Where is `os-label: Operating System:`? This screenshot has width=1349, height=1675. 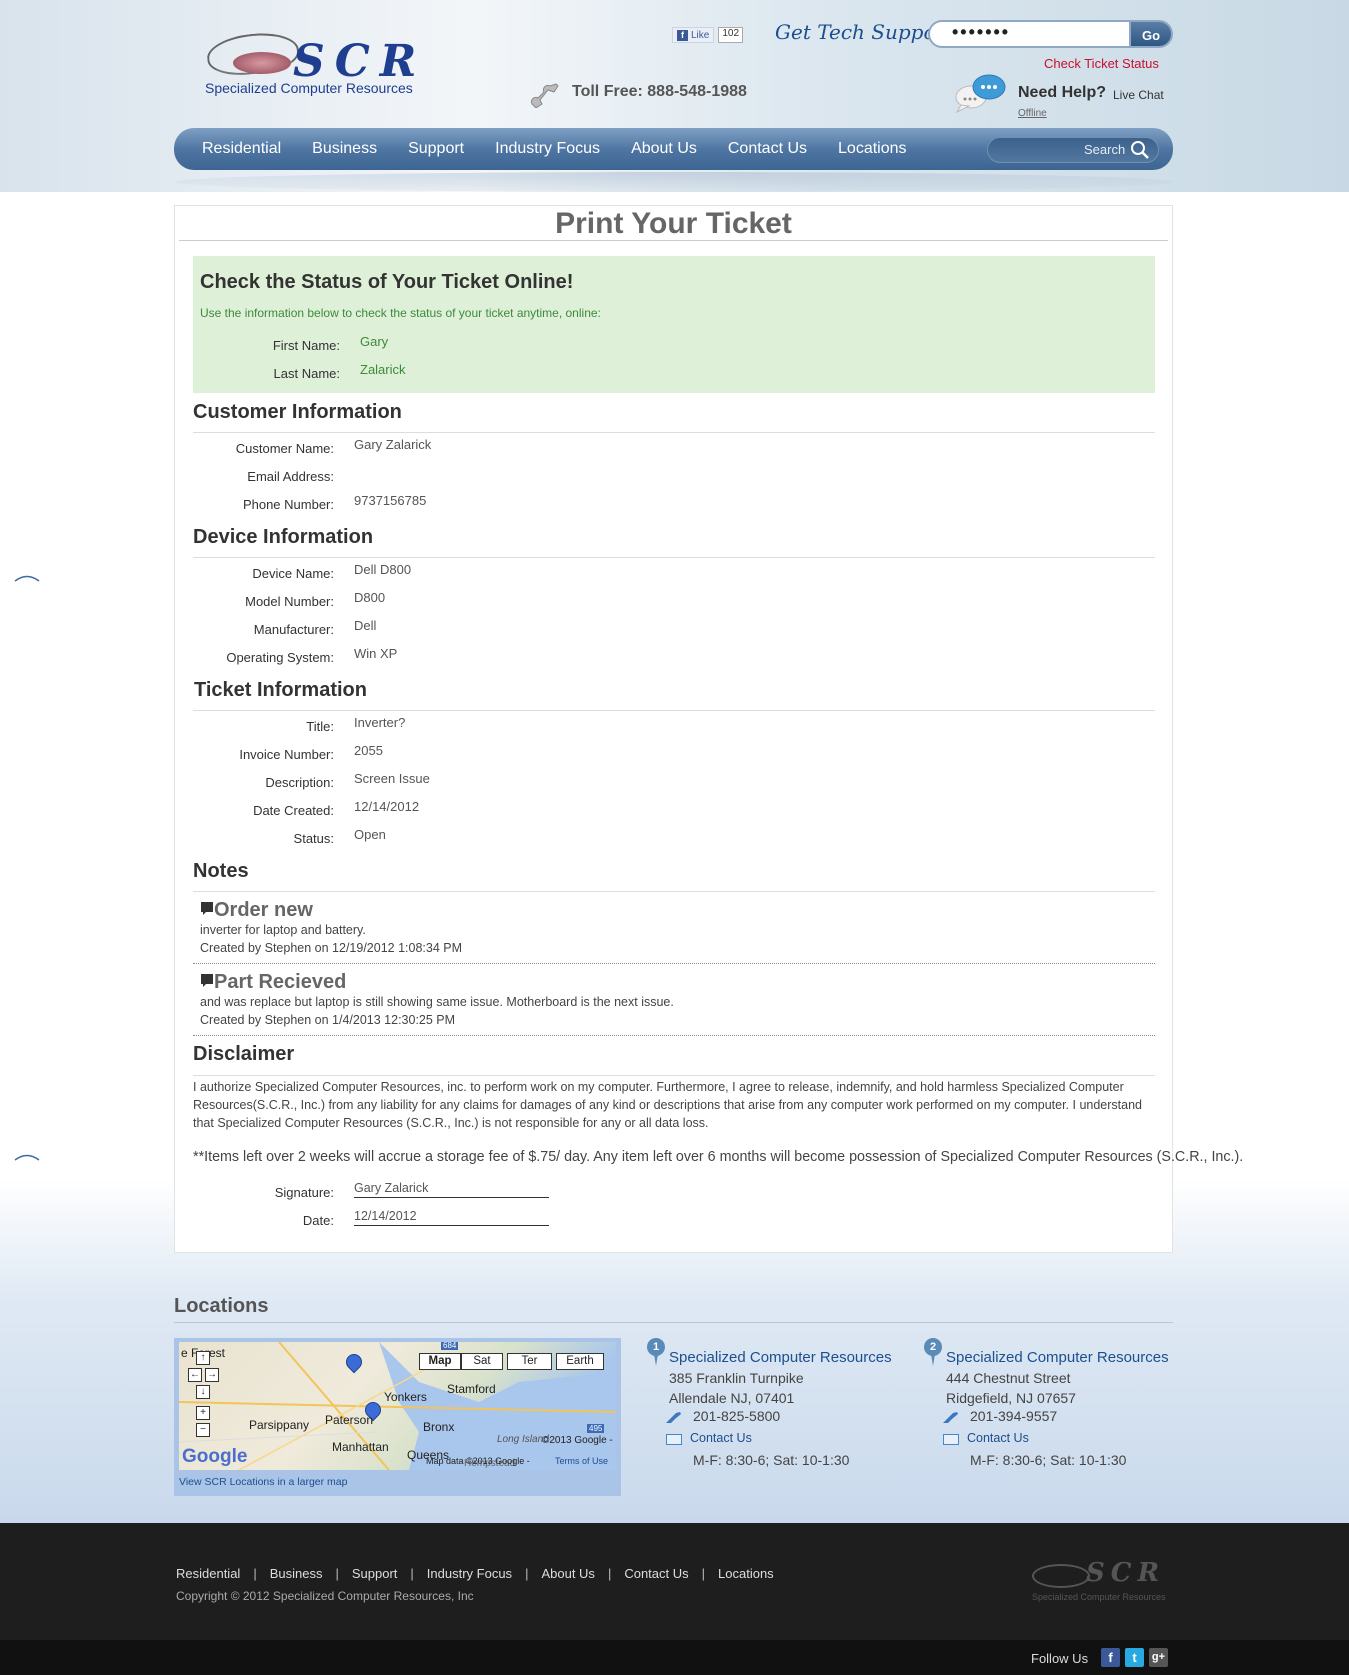
os-label: Operating System: is located at coordinates (280, 657).